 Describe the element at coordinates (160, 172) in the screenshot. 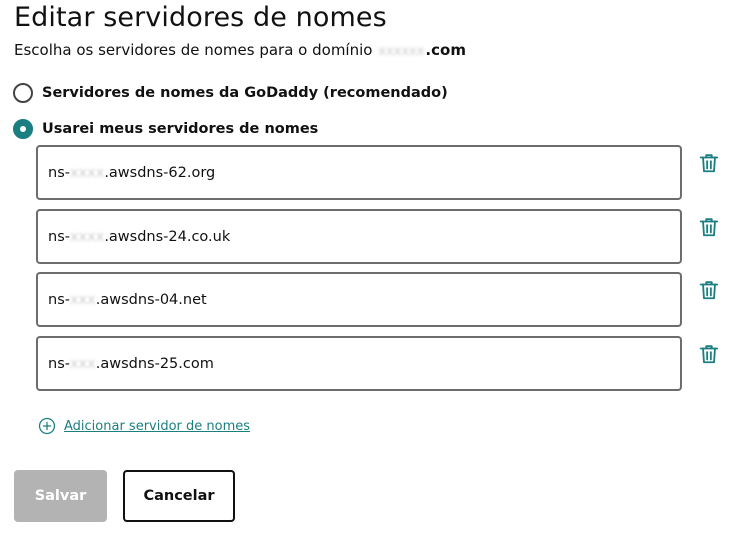

I see `nameserver-suffix: .awsdns-62.org` at that location.